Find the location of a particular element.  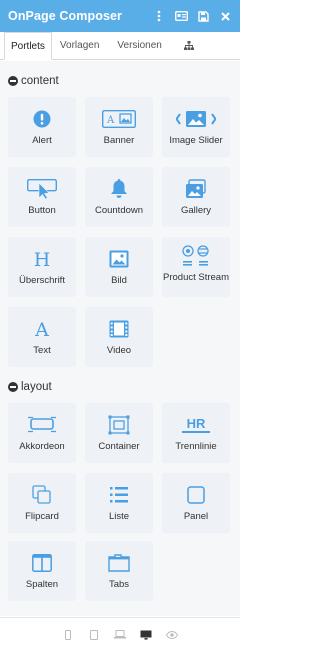

sitemap-icon is located at coordinates (188, 45).